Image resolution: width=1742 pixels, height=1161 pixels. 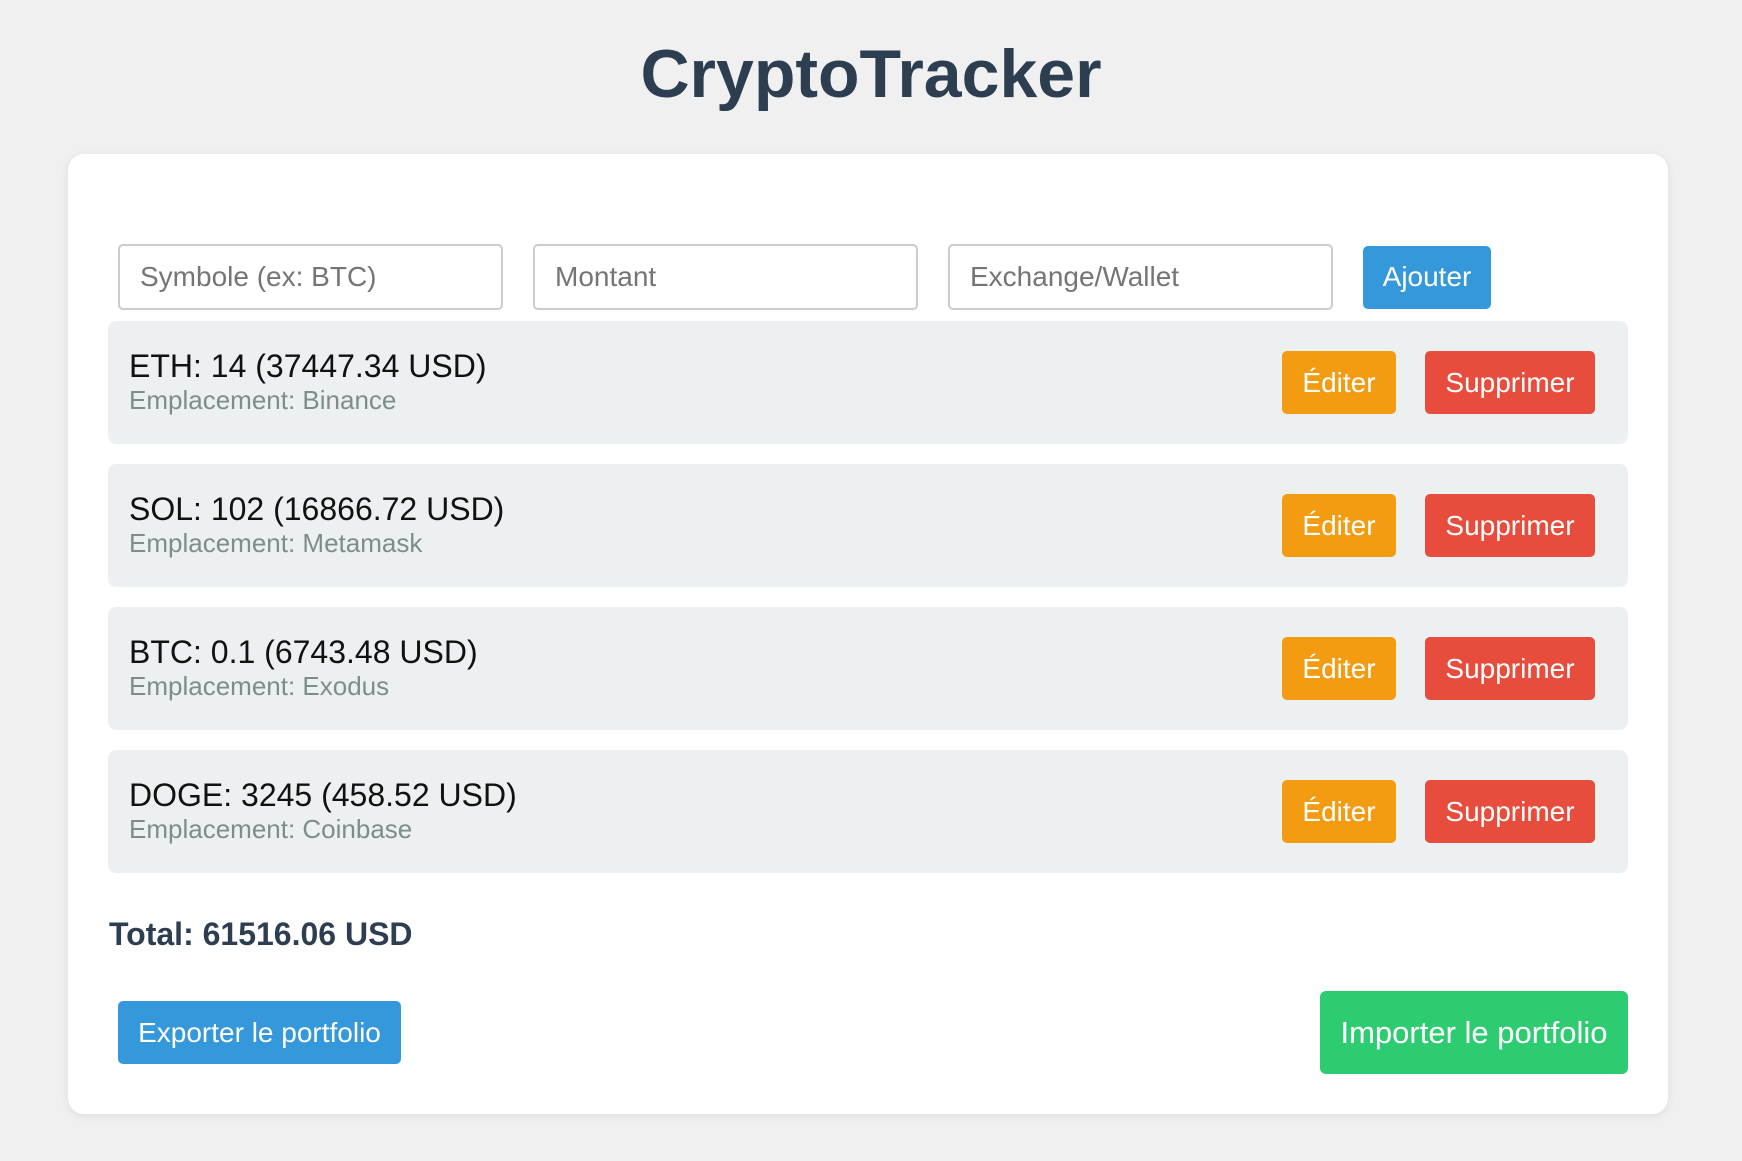 What do you see at coordinates (323, 795) in the screenshot?
I see `holding-summary: DOGE: 3245 (458.52 USD)` at bounding box center [323, 795].